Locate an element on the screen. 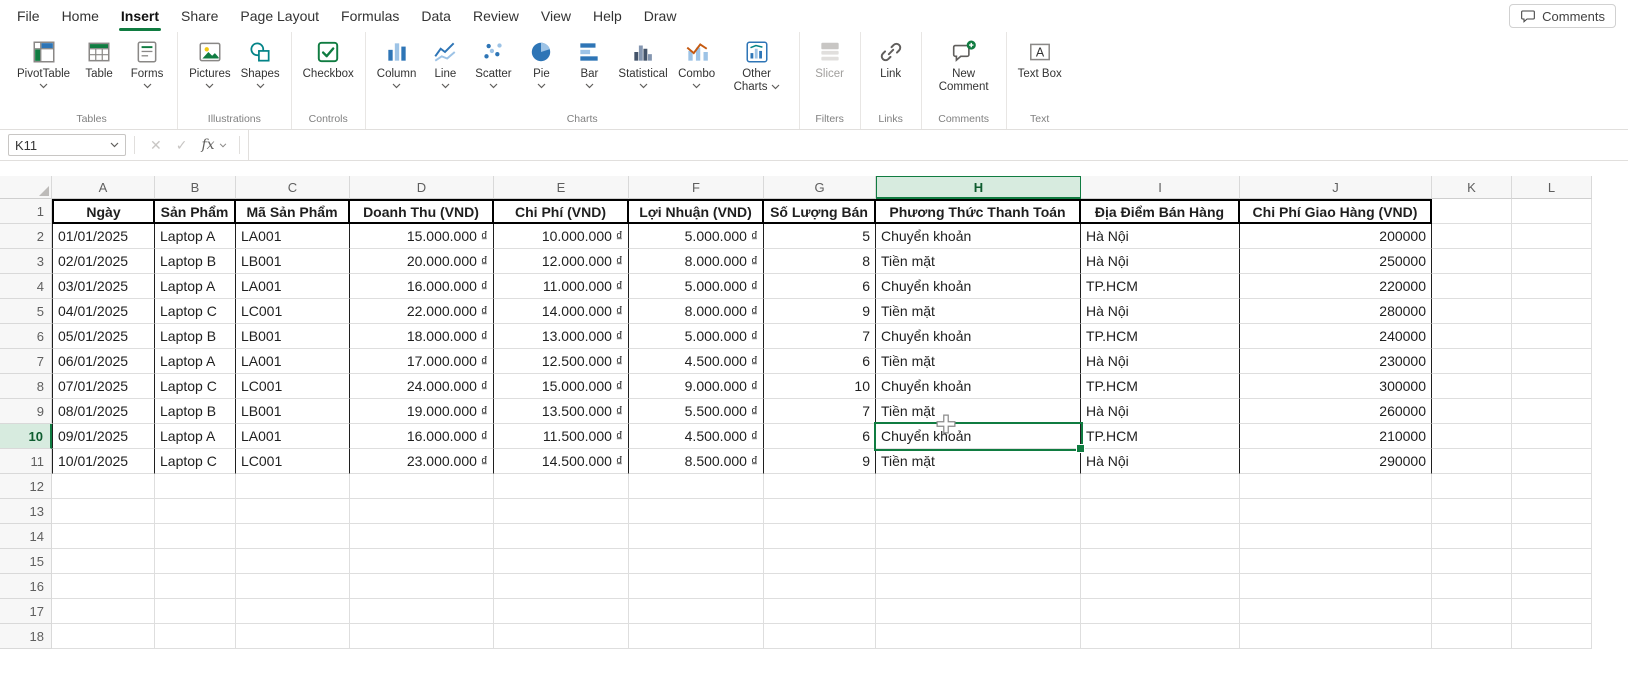 The width and height of the screenshot is (1628, 678). cell-H17 is located at coordinates (978, 611).